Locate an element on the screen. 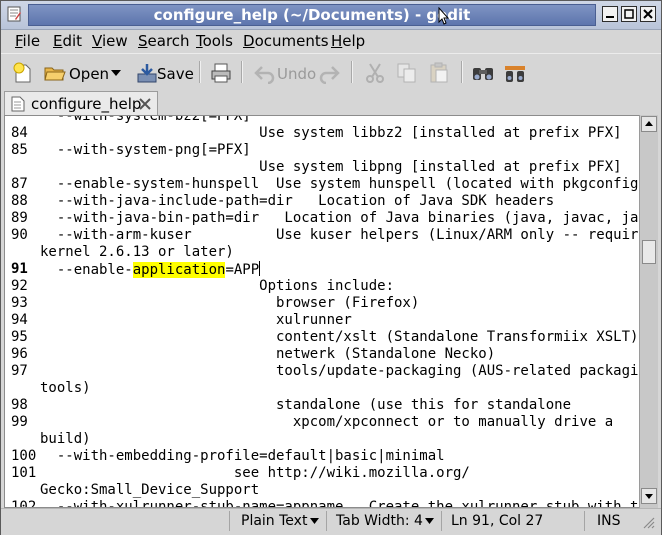 The image size is (662, 535). line-text-after: =APP is located at coordinates (242, 270).